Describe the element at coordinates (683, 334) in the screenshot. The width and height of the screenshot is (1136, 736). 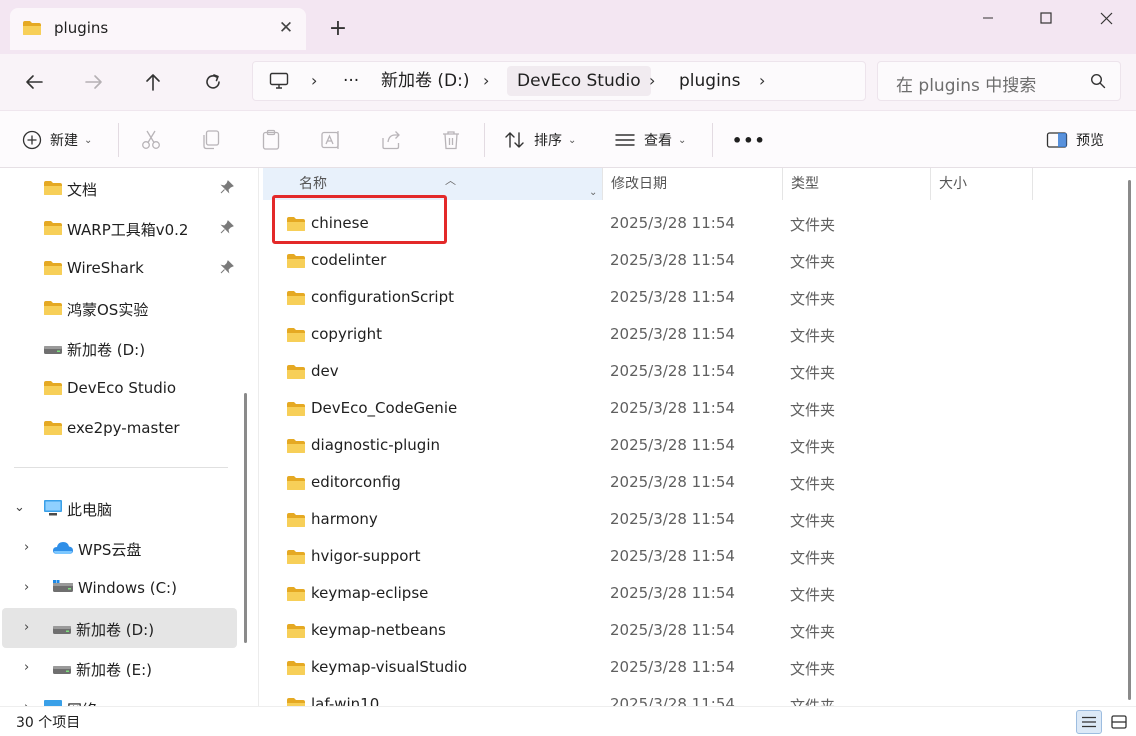
I see `file-row: copyright 2025/3/28 11:54 文件夹` at that location.